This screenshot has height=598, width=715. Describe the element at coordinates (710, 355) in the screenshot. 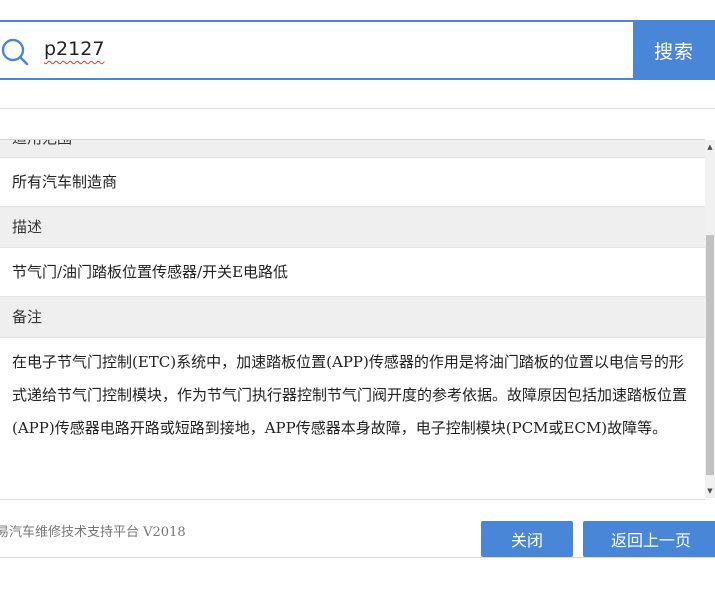

I see `scroll-thumb` at that location.